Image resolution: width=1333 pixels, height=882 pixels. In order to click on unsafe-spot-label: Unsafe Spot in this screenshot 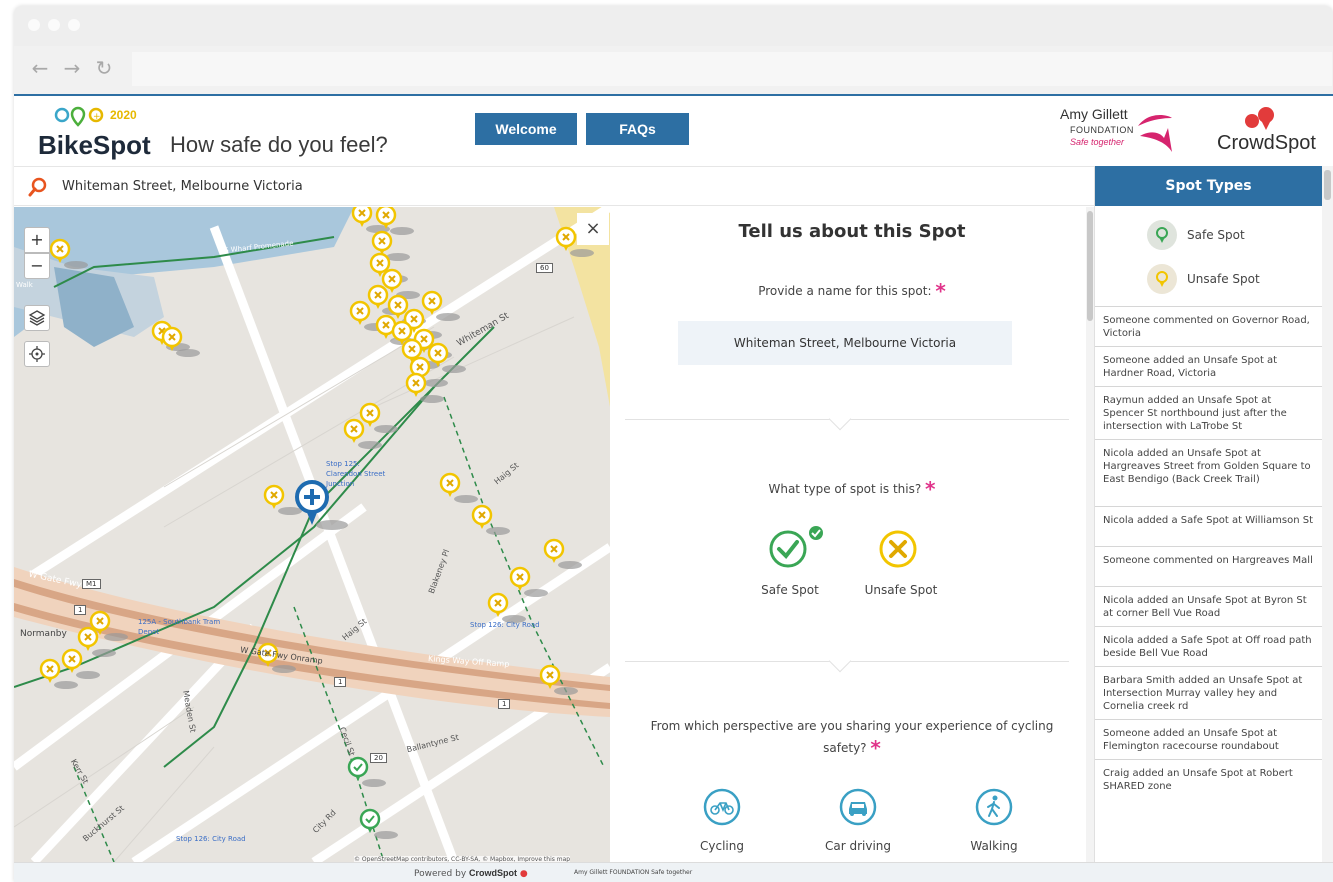, I will do `click(901, 590)`.